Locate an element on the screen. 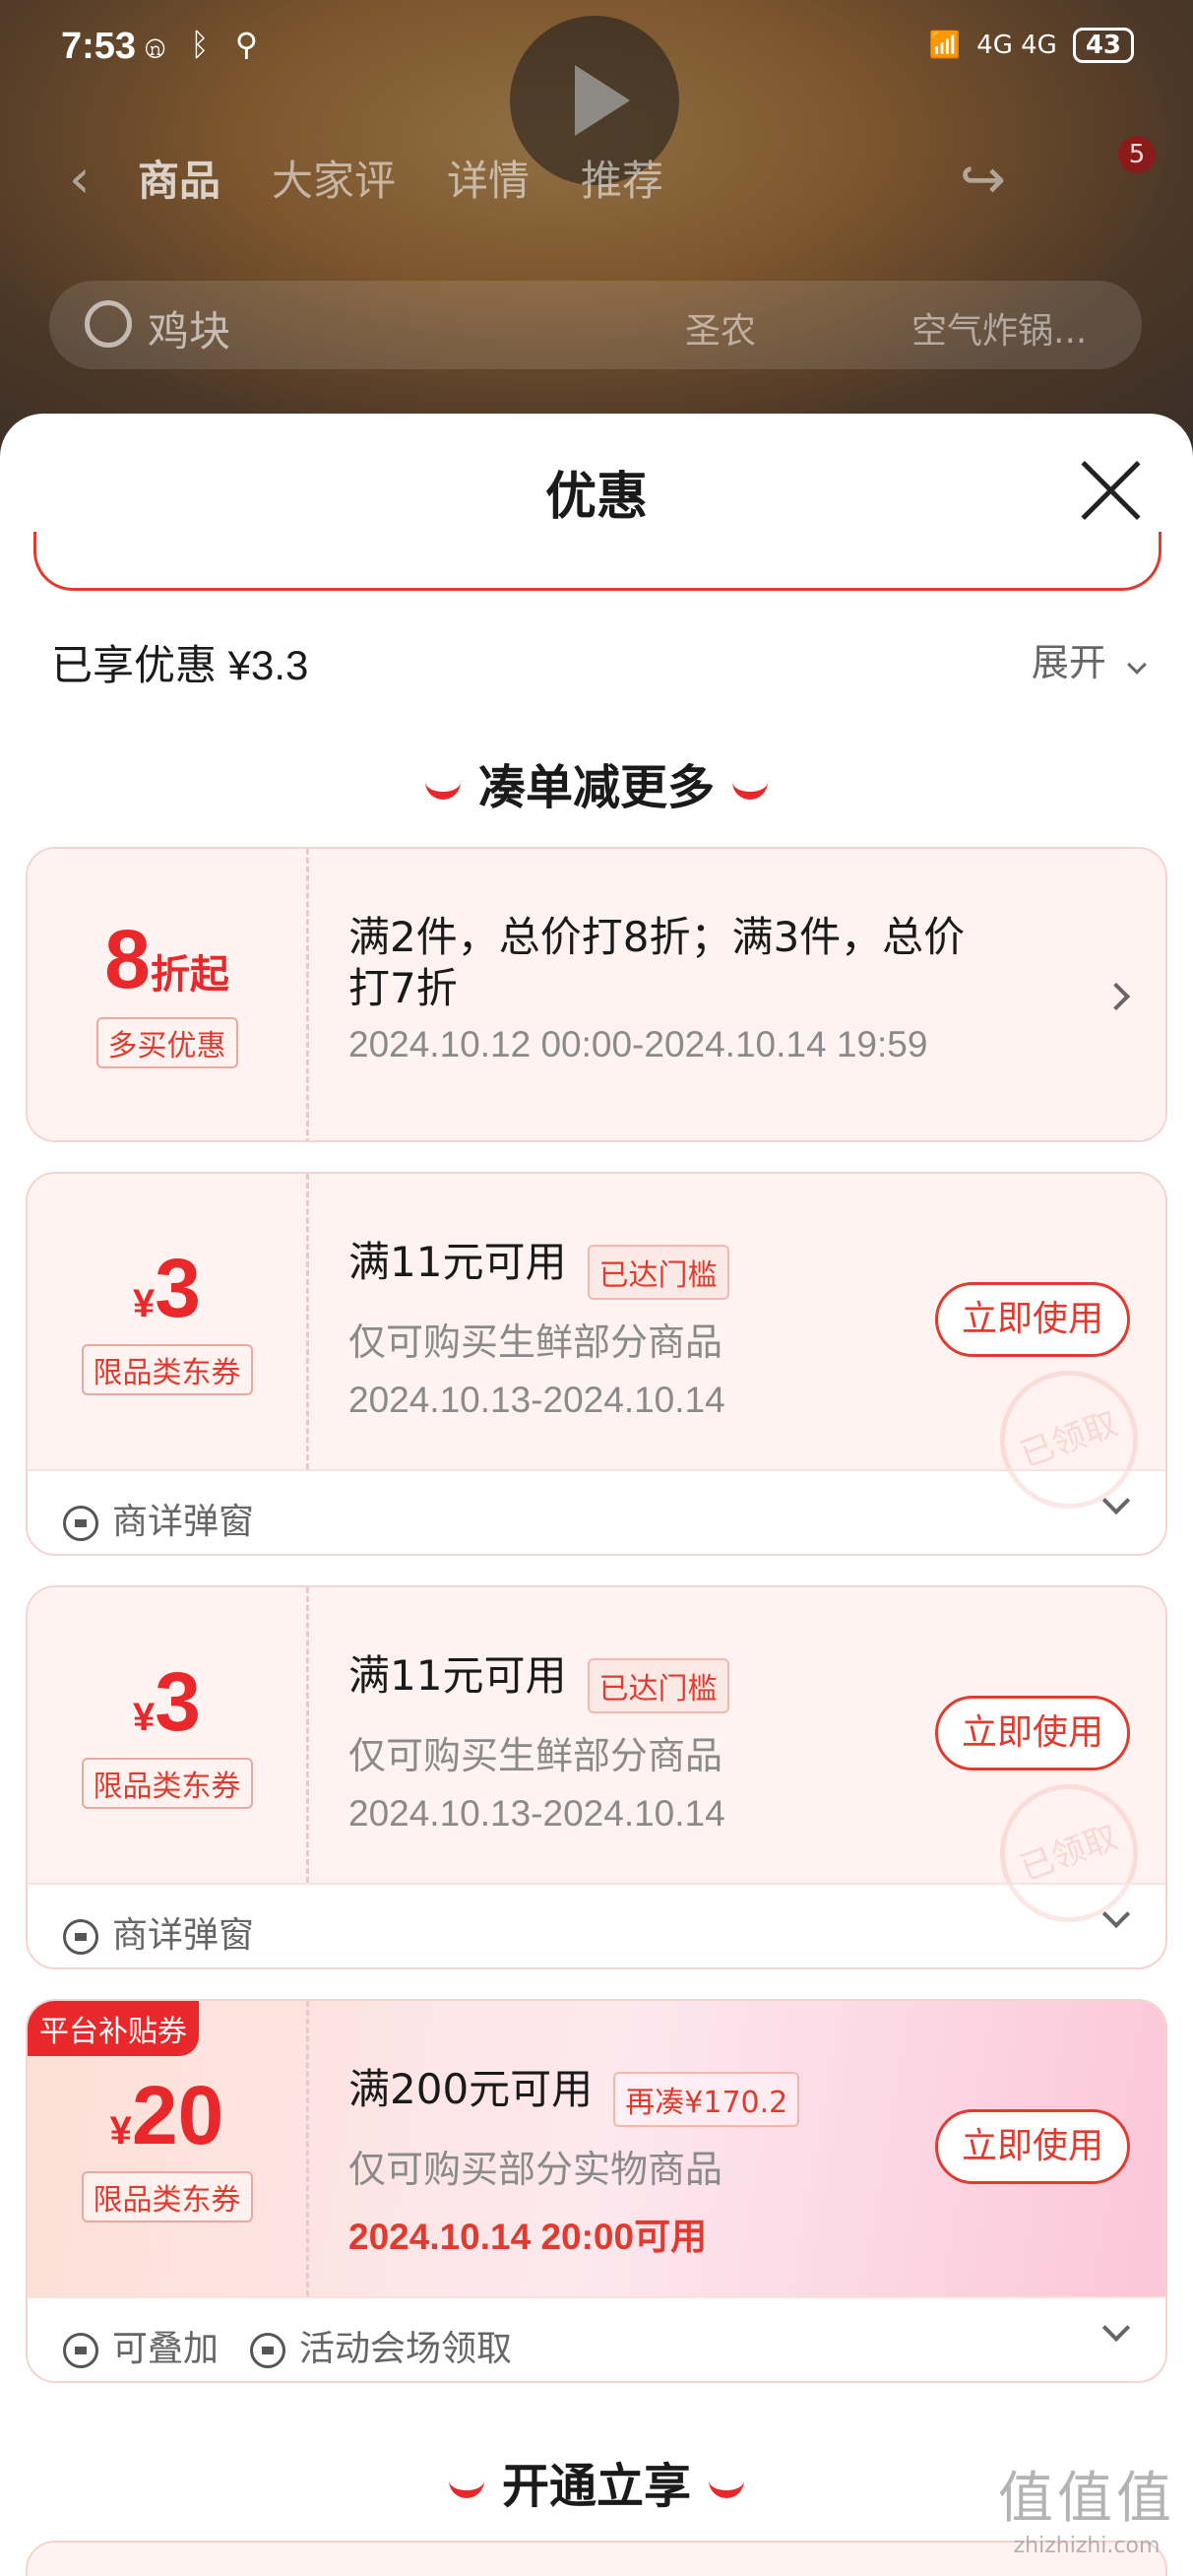 This screenshot has height=2576, width=1193. coupon-source: 活动会场领取 is located at coordinates (381, 2345).